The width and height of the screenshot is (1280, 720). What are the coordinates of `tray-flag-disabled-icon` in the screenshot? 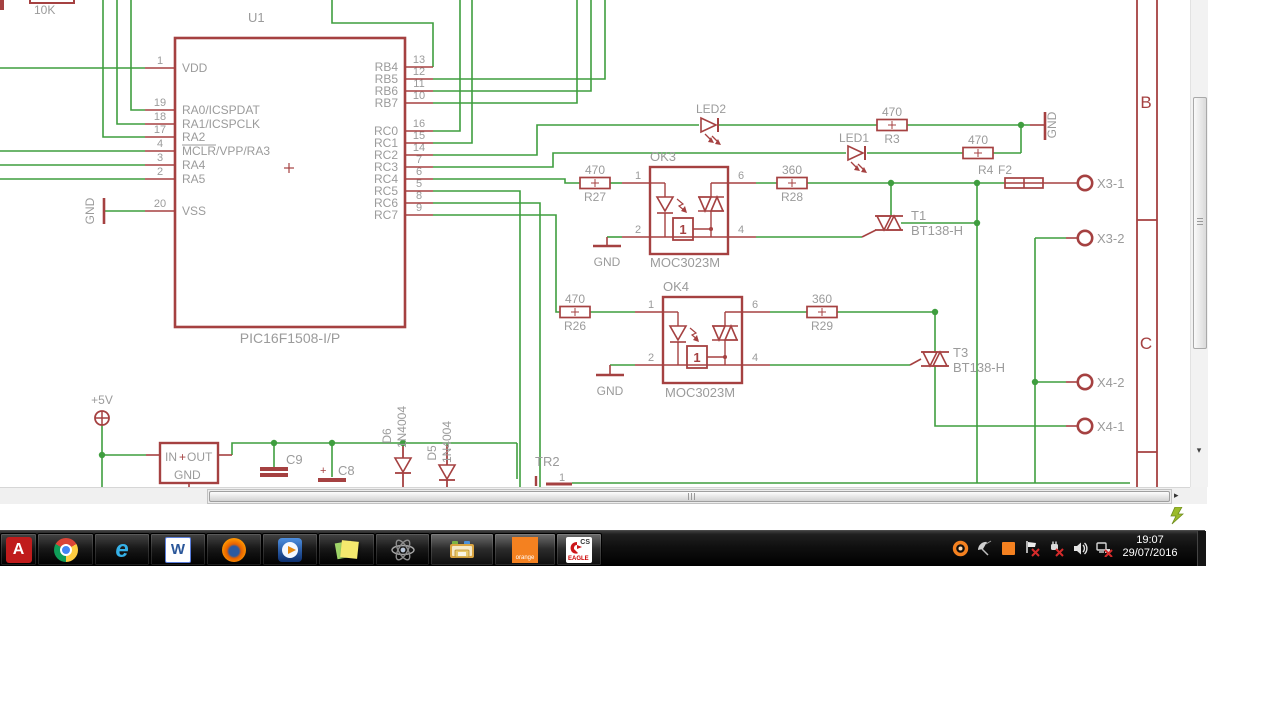 It's located at (1032, 548).